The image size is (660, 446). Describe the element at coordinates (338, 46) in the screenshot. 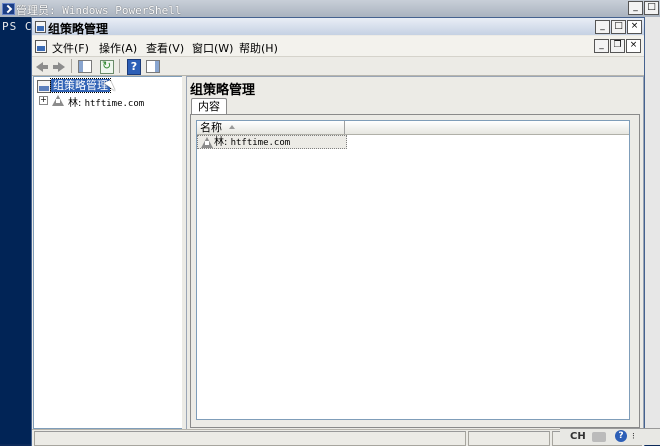

I see `menu-bar: 文件(F) 操作(A) 查看(V) 窗口(W) 帮助(H) _ ❐ ×` at that location.